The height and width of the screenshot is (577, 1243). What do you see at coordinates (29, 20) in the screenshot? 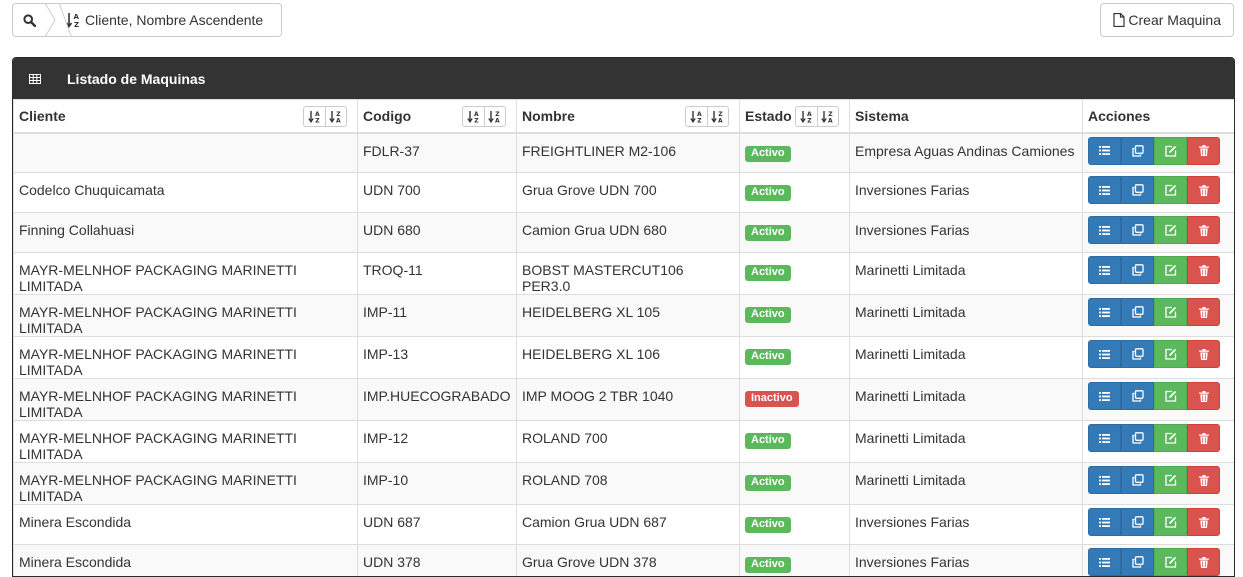
I see `search-button` at bounding box center [29, 20].